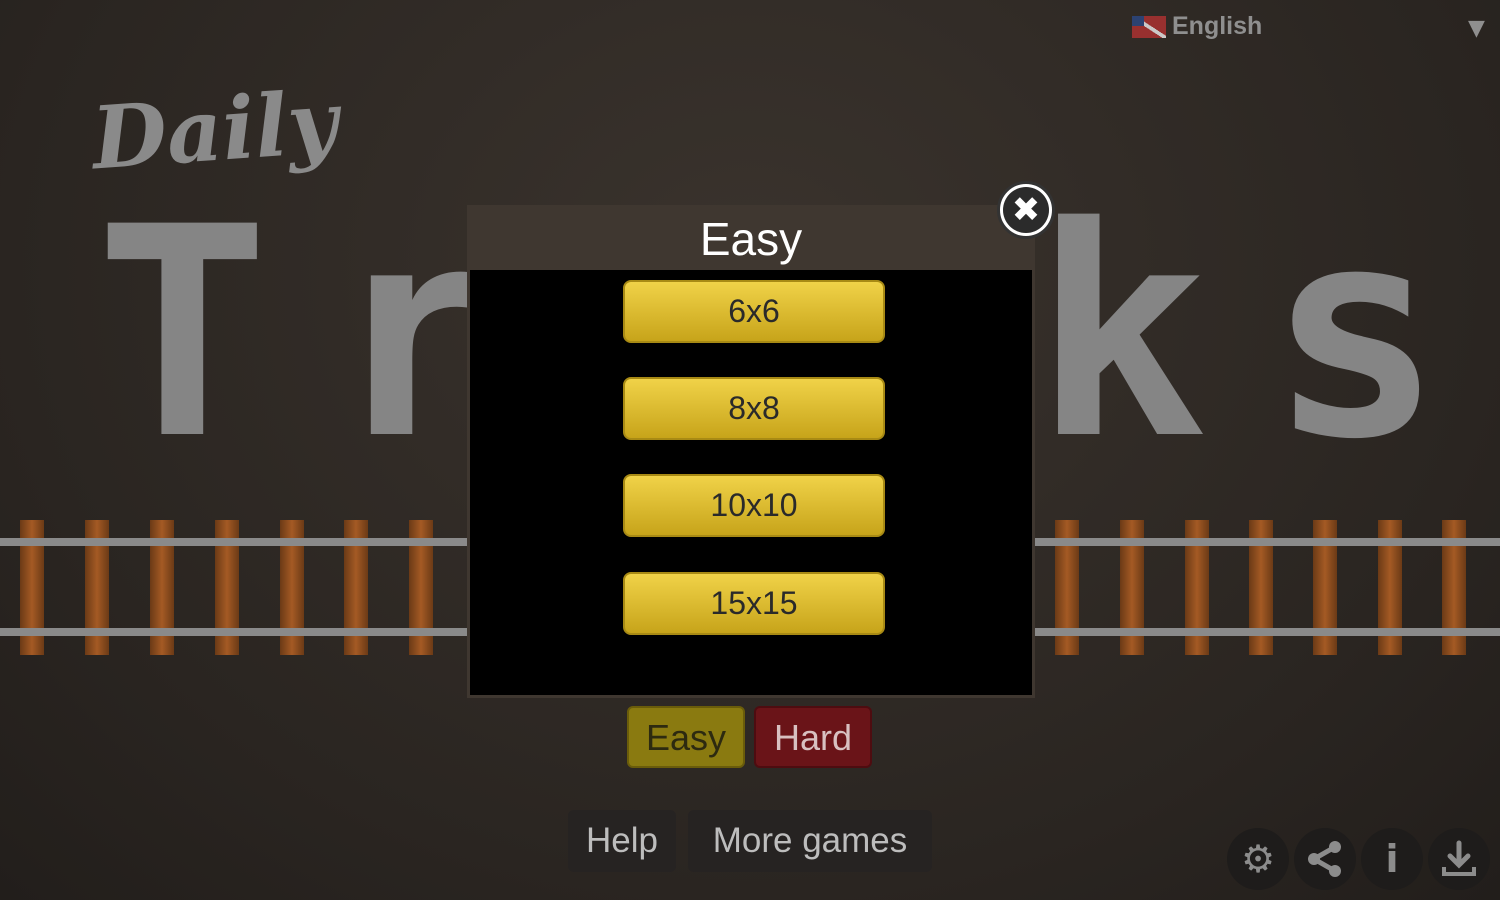  I want to click on close-icon: ✖, so click(1026, 210).